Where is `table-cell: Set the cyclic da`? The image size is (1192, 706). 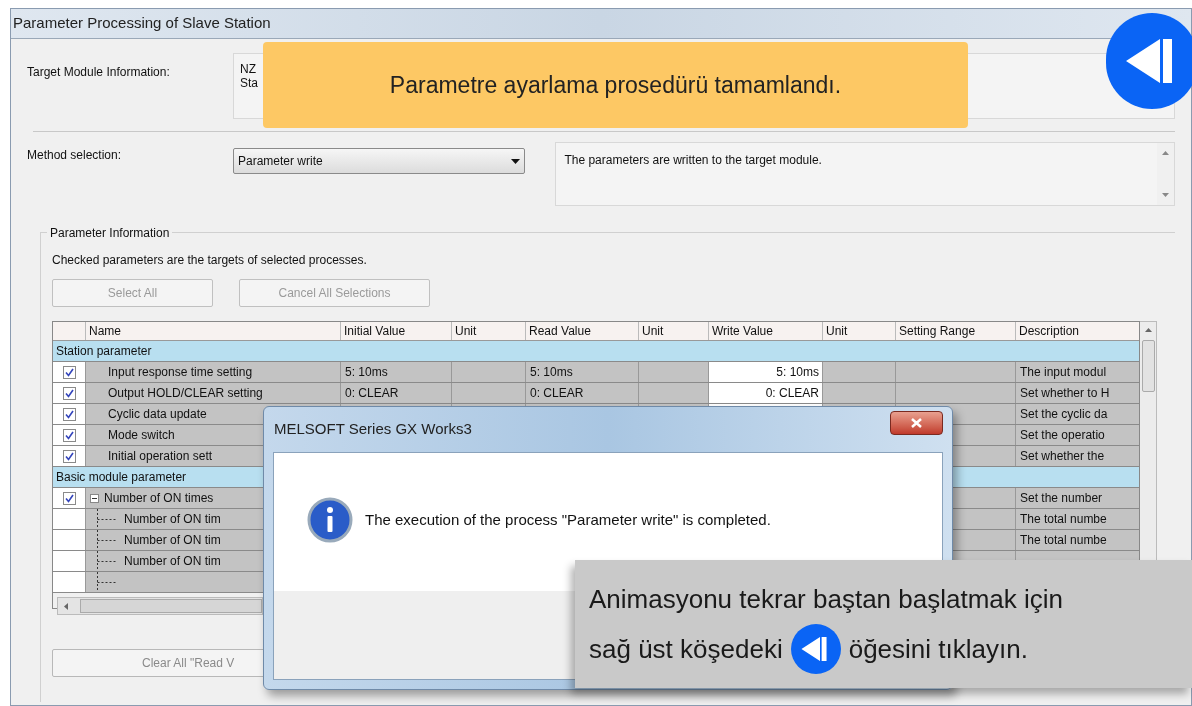 table-cell: Set the cyclic da is located at coordinates (1077, 414).